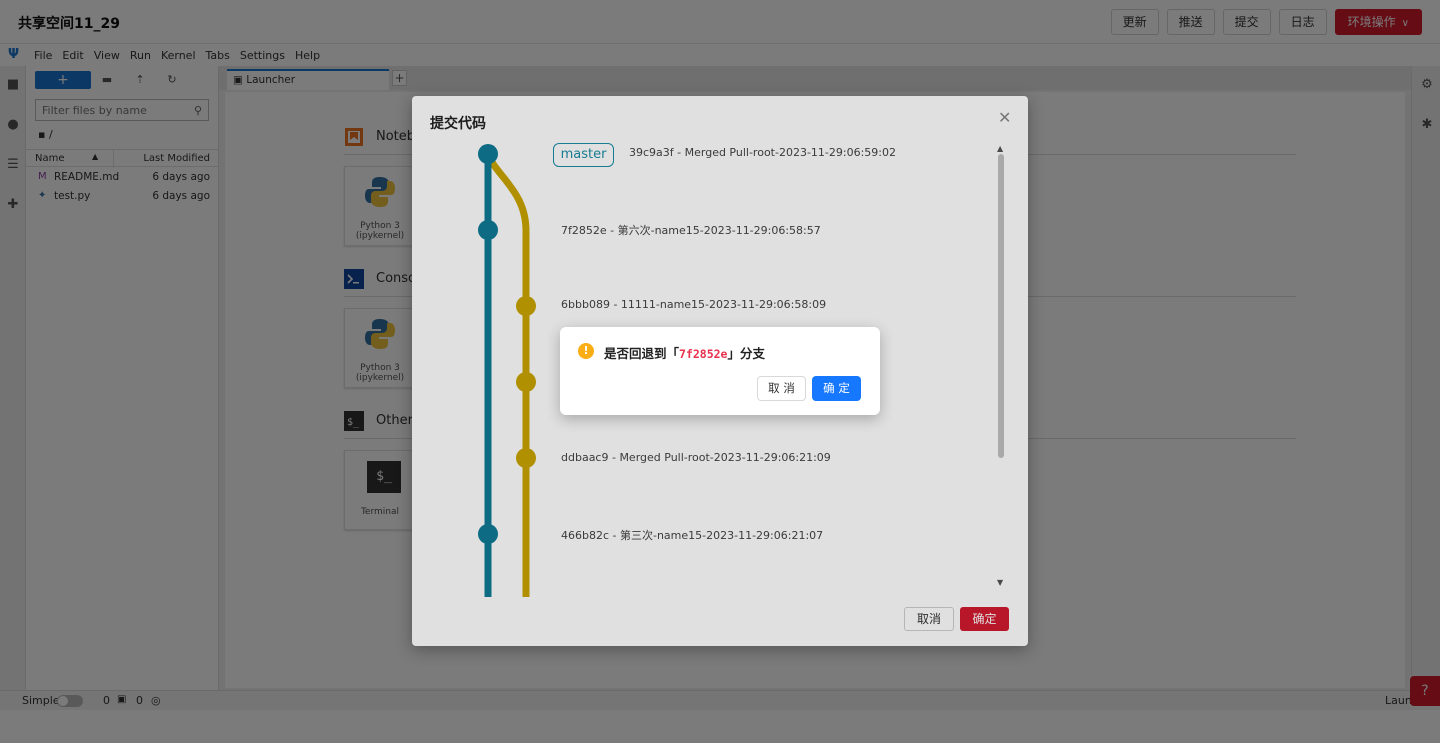 The image size is (1440, 743). What do you see at coordinates (642, 353) in the screenshot?
I see `confirm-prefix: 是否回退到「` at bounding box center [642, 353].